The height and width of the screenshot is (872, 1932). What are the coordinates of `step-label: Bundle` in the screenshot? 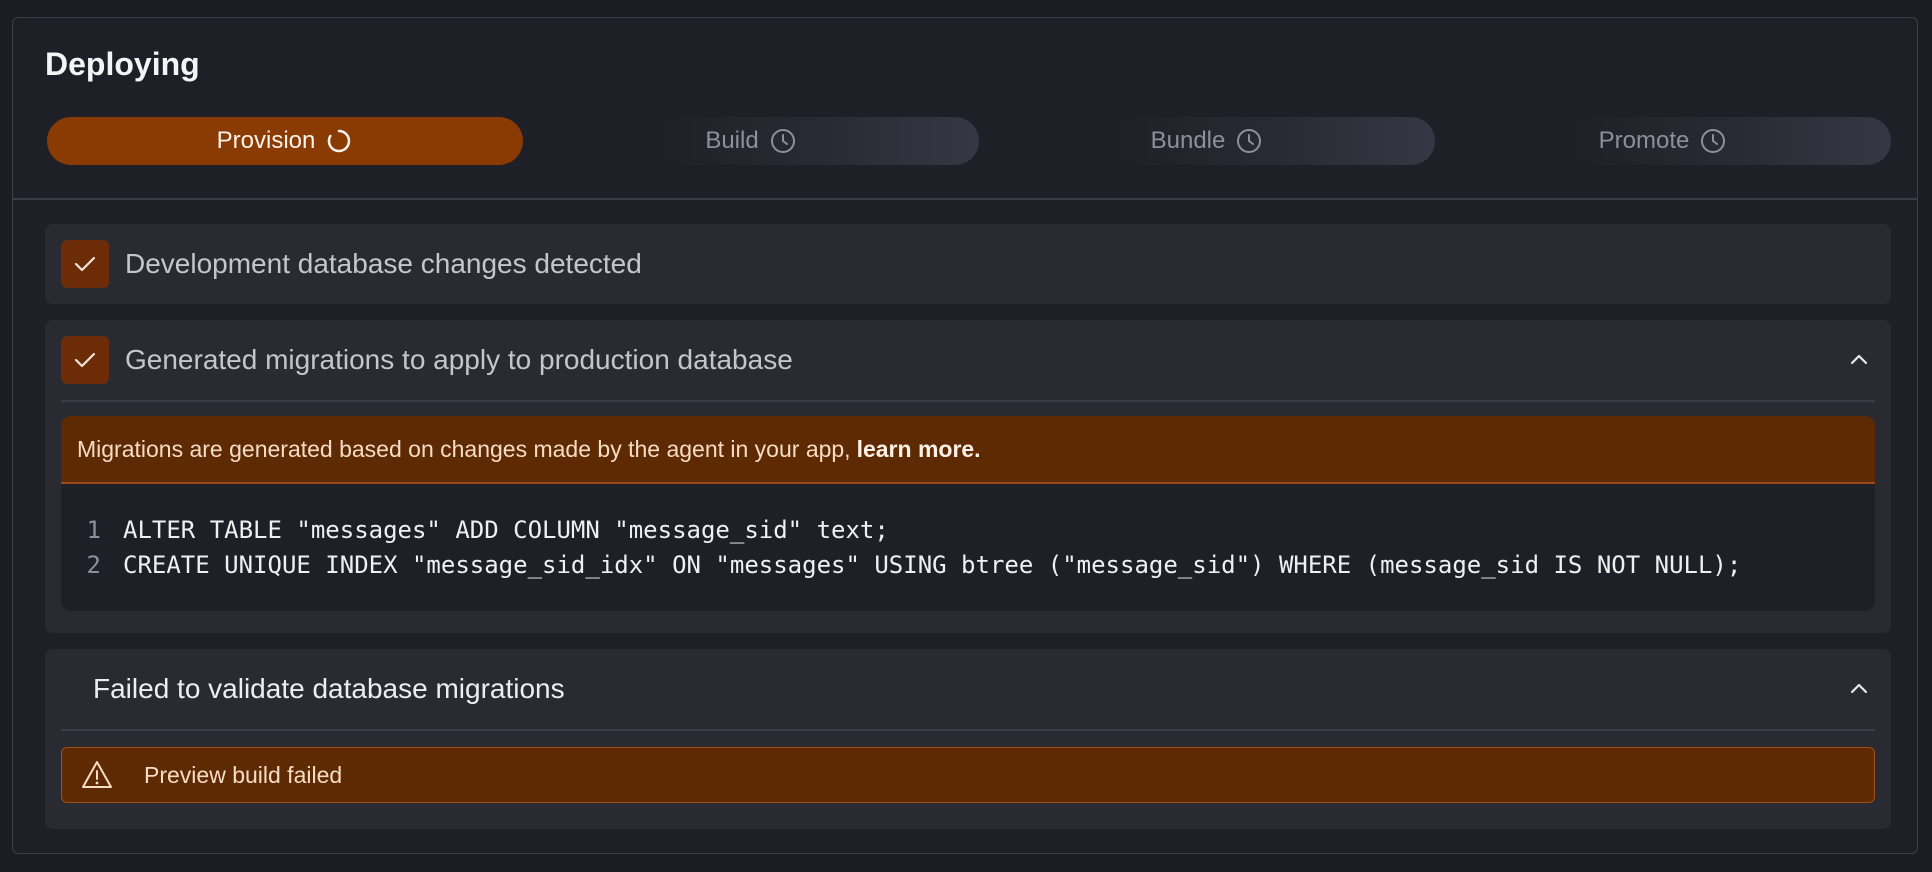 It's located at (1188, 140).